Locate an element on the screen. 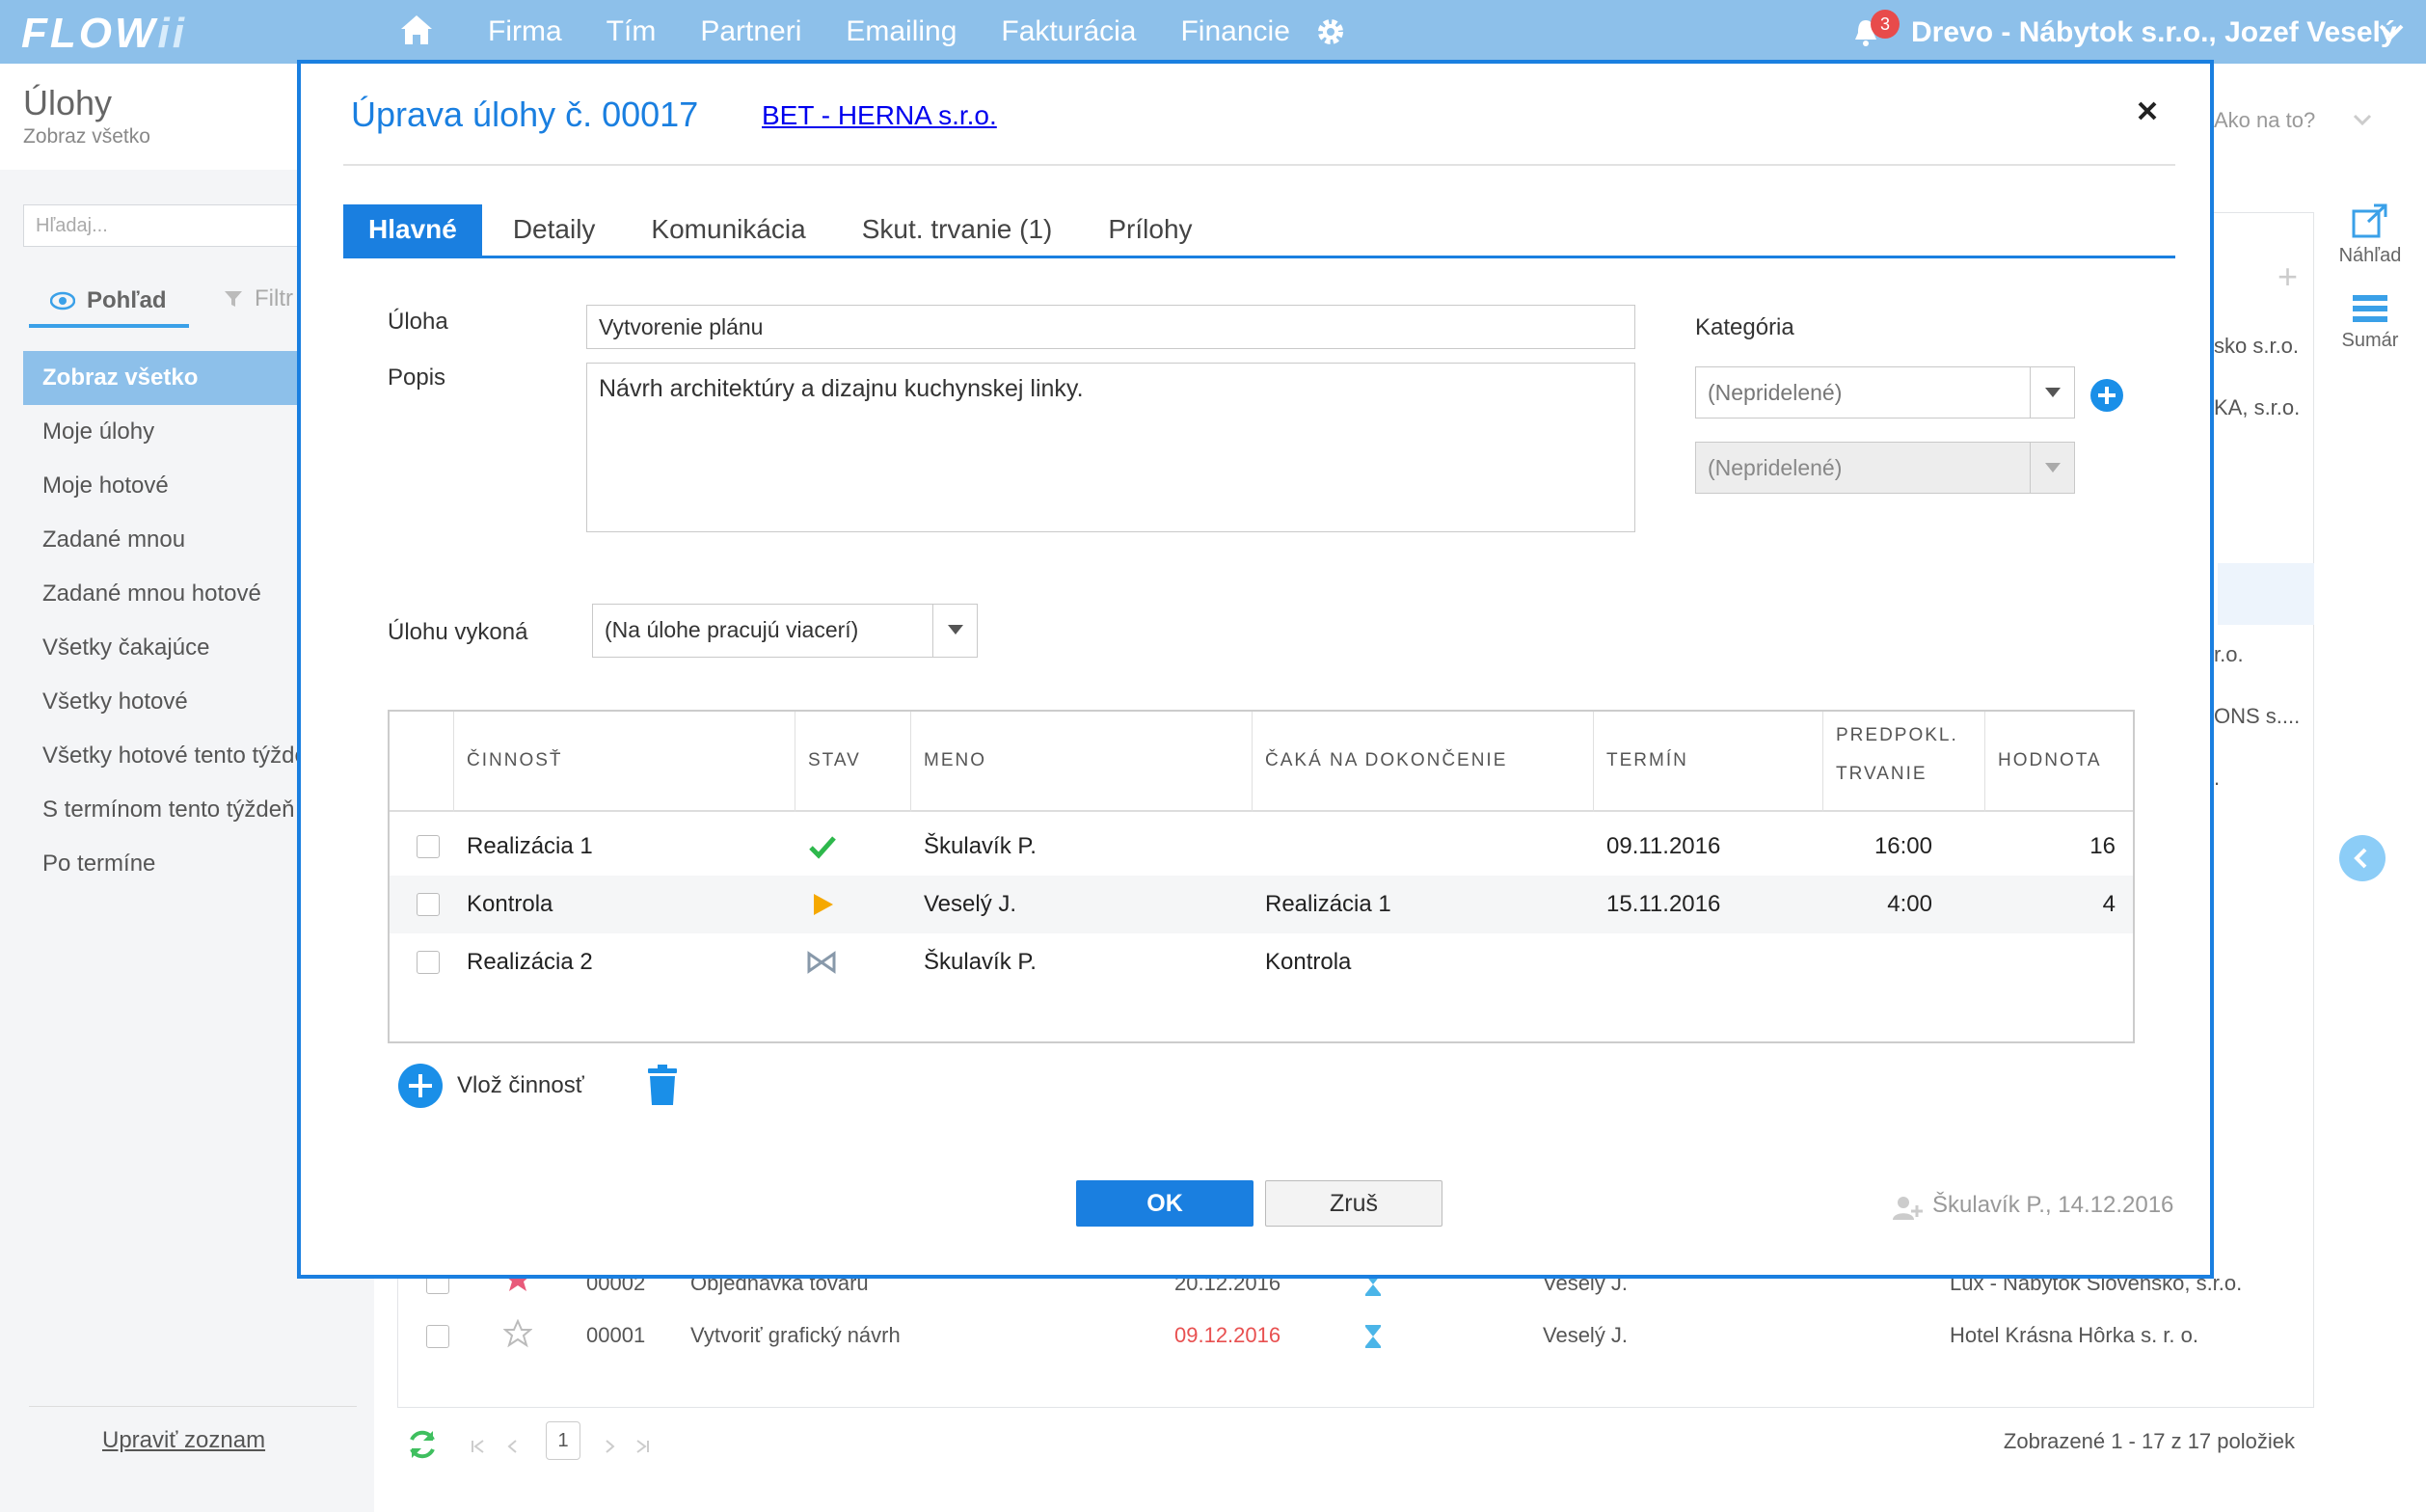 The height and width of the screenshot is (1512, 2426). edit-list-link: Upraviť zoznam is located at coordinates (183, 1440).